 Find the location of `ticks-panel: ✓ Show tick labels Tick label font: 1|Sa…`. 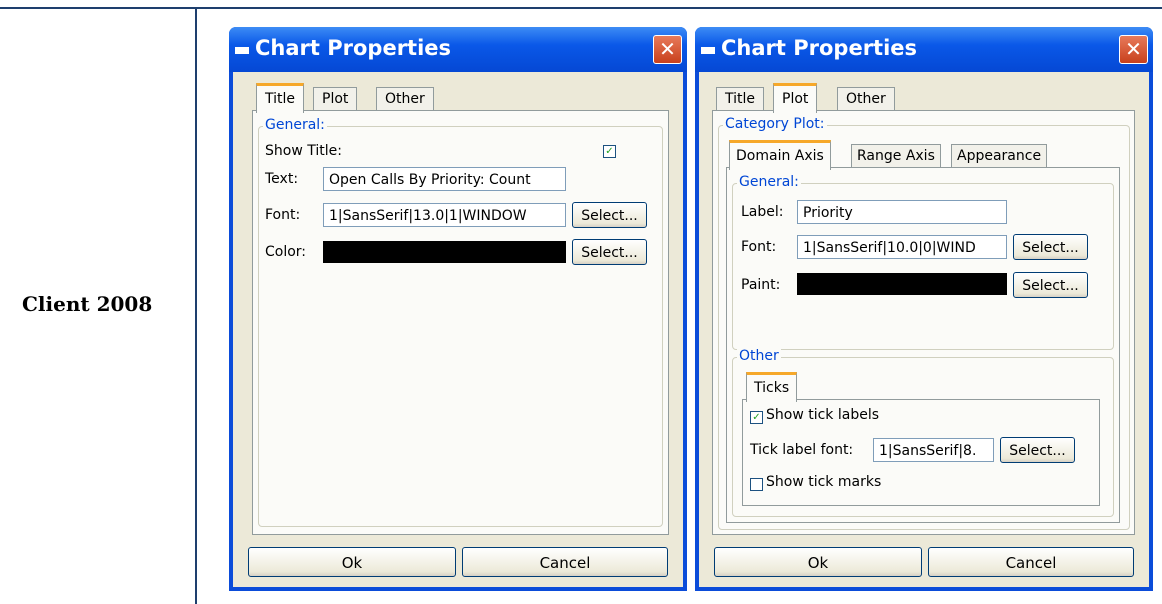

ticks-panel: ✓ Show tick labels Tick label font: 1|Sa… is located at coordinates (921, 452).